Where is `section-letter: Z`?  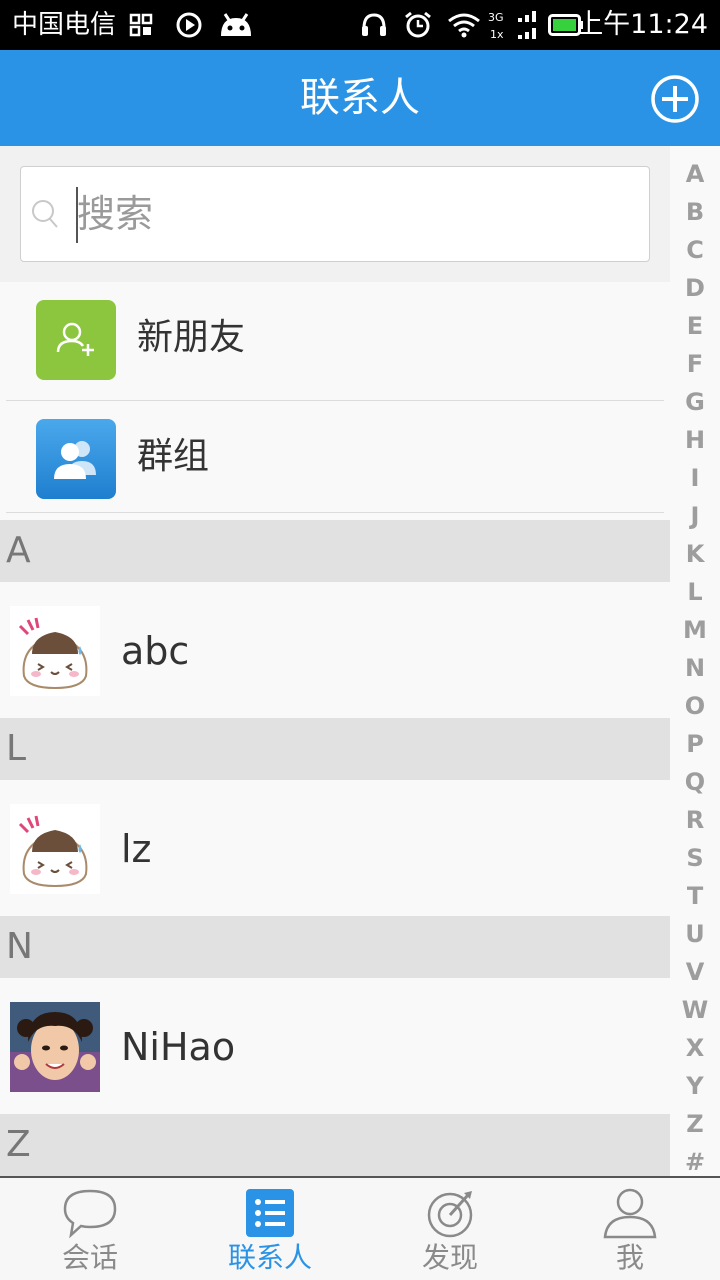 section-letter: Z is located at coordinates (18, 1144).